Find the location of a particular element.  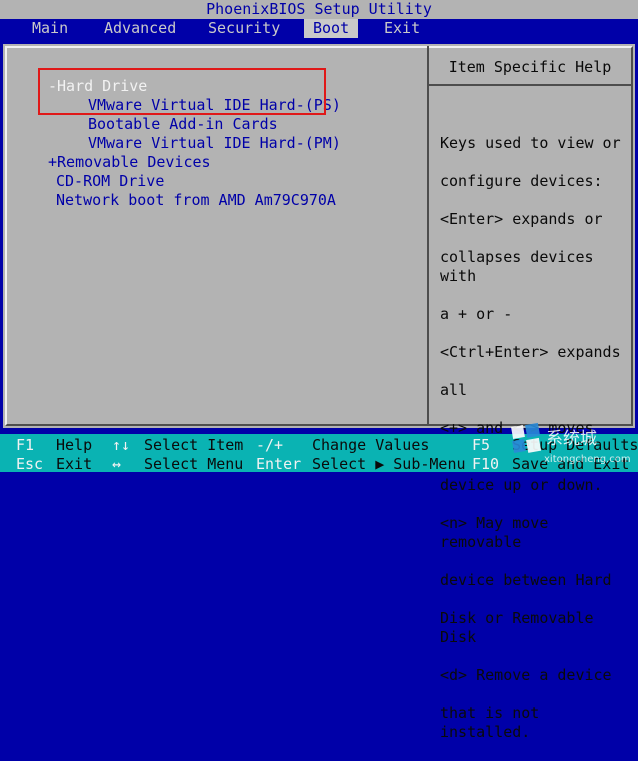

help-line: Keys used to view or is located at coordinates (530, 143).